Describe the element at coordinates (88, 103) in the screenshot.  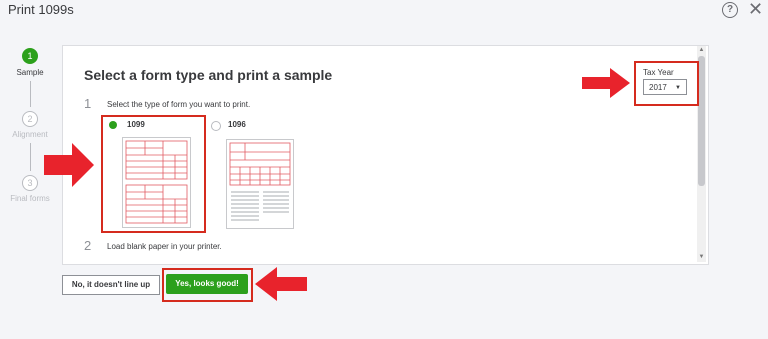
I see `step-number: 1` at that location.